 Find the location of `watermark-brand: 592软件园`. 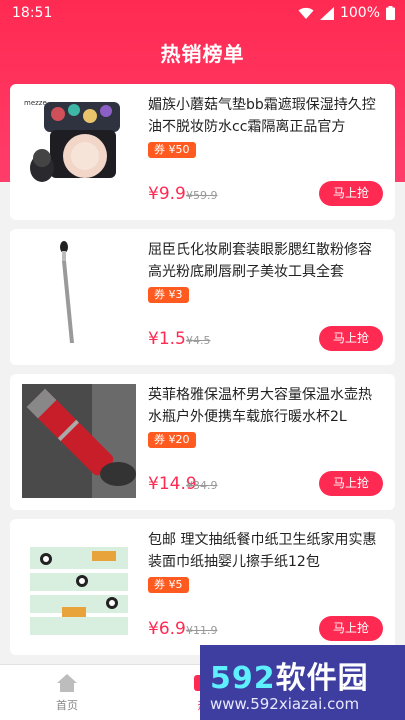

watermark-brand: 592软件园 is located at coordinates (289, 675).